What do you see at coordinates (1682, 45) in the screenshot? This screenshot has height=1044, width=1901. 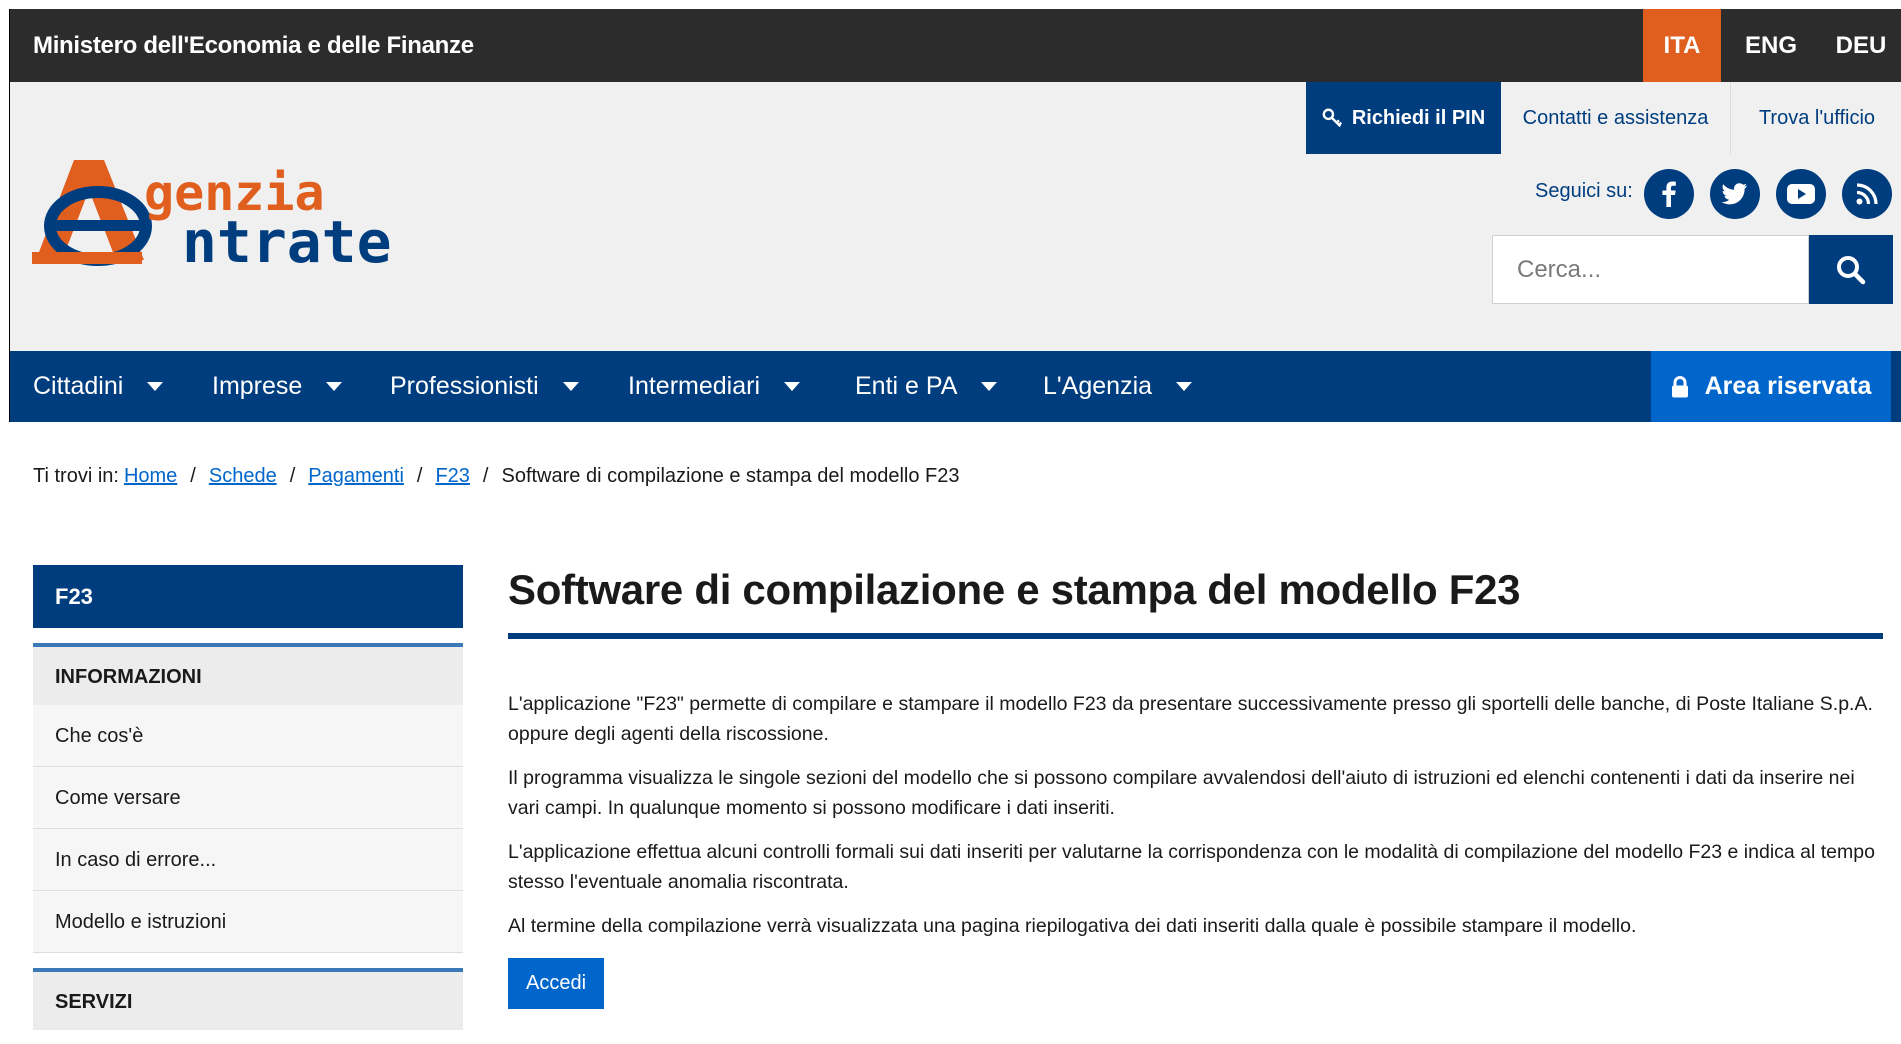 I see `lang-ita: ITA` at bounding box center [1682, 45].